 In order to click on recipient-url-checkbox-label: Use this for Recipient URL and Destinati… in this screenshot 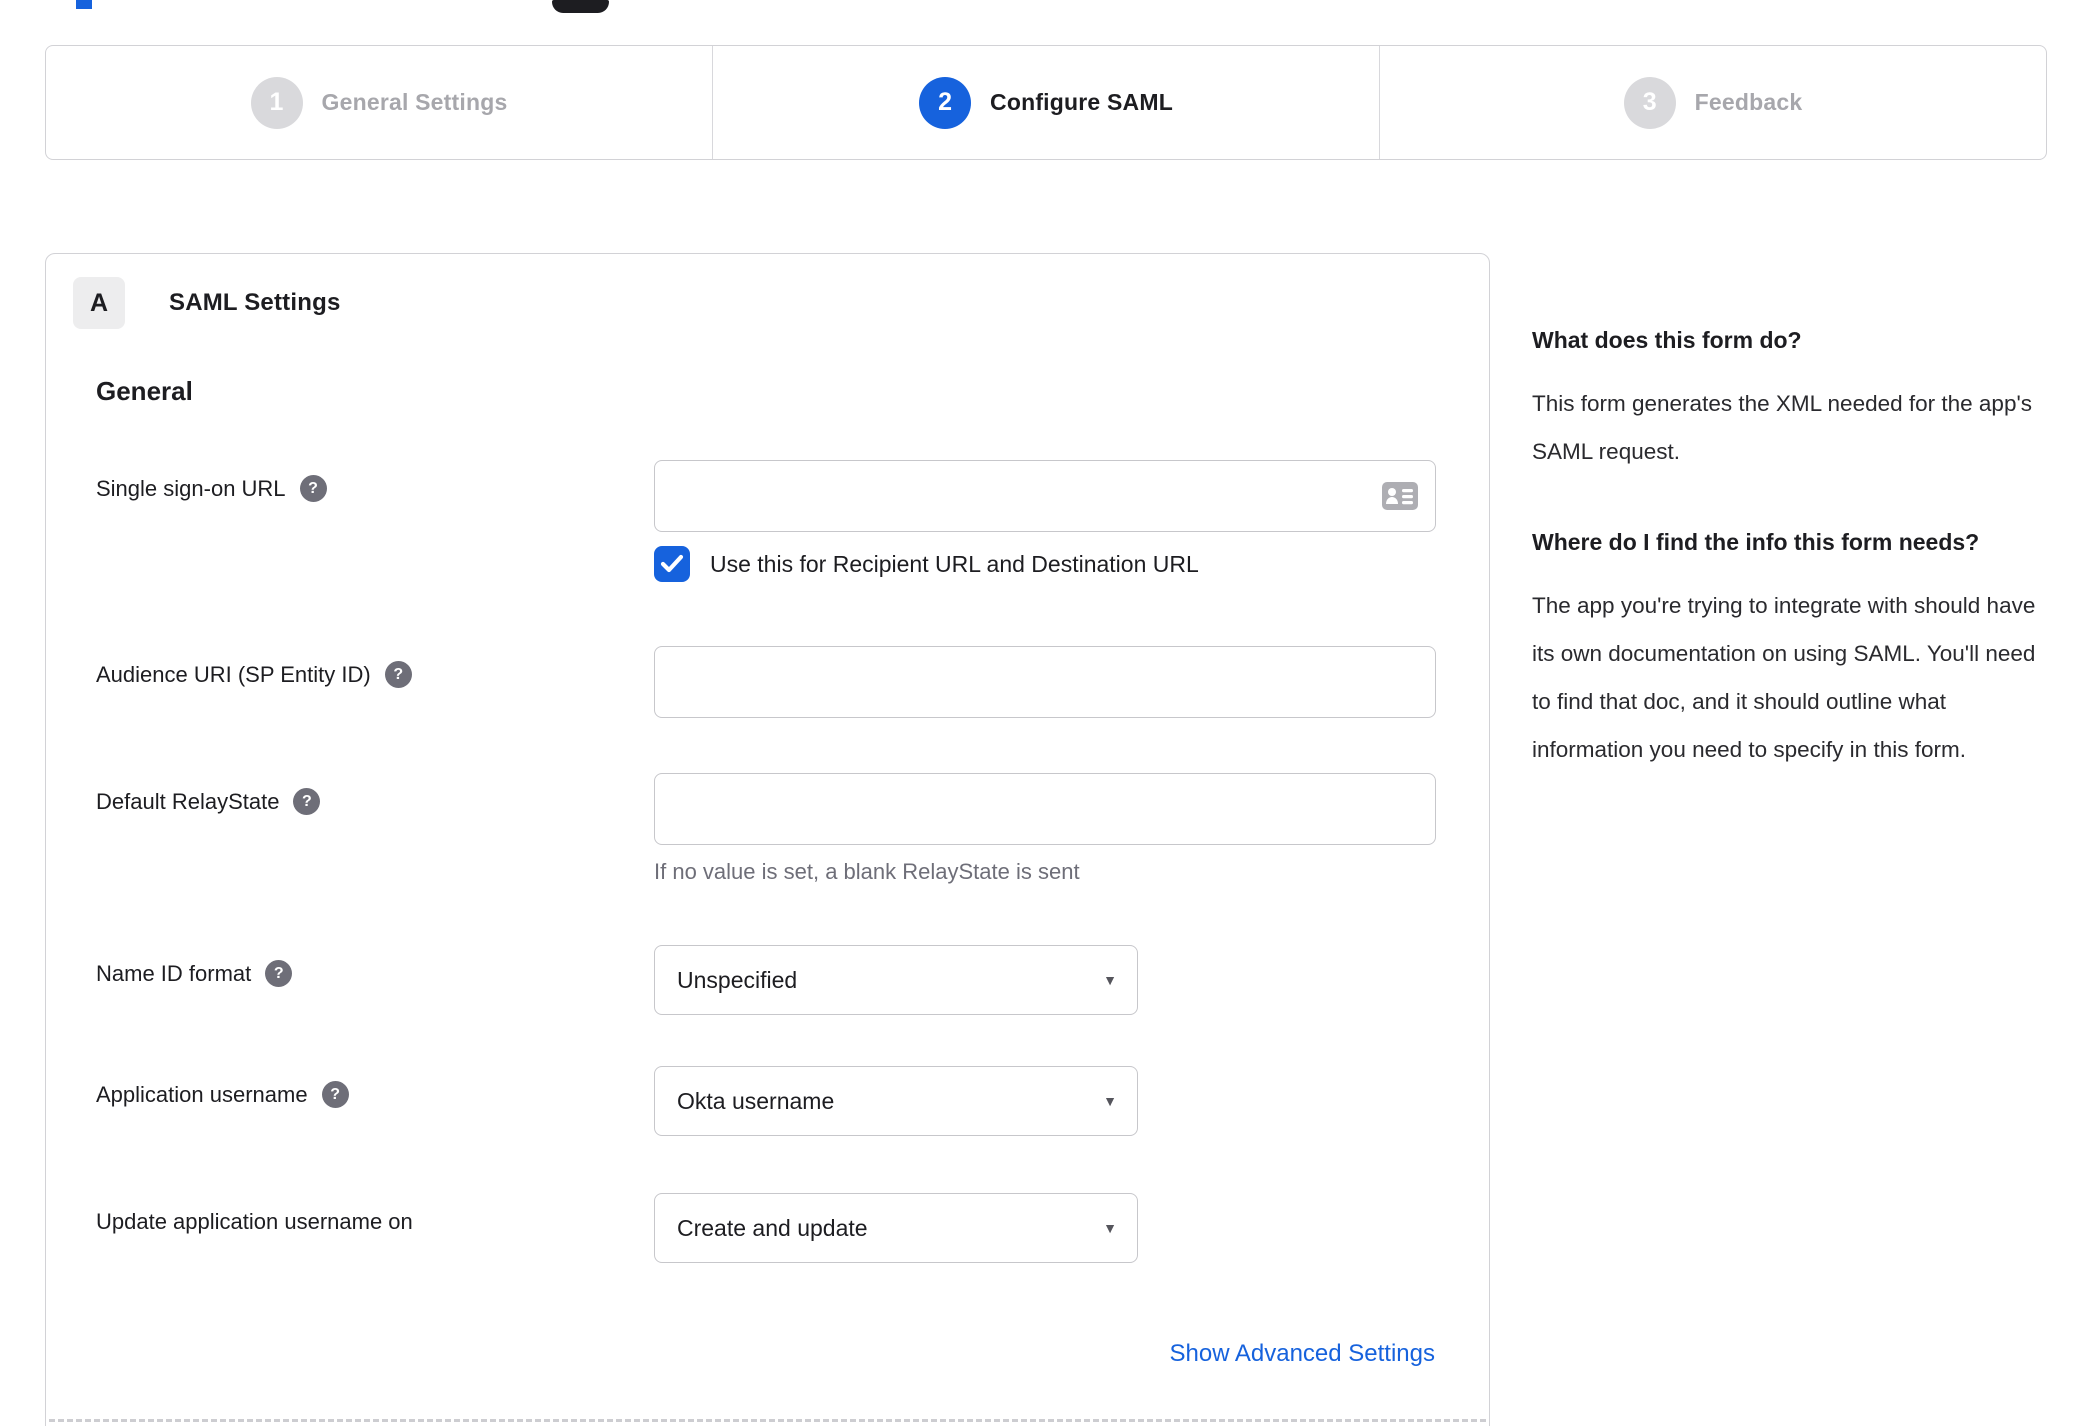, I will do `click(954, 564)`.